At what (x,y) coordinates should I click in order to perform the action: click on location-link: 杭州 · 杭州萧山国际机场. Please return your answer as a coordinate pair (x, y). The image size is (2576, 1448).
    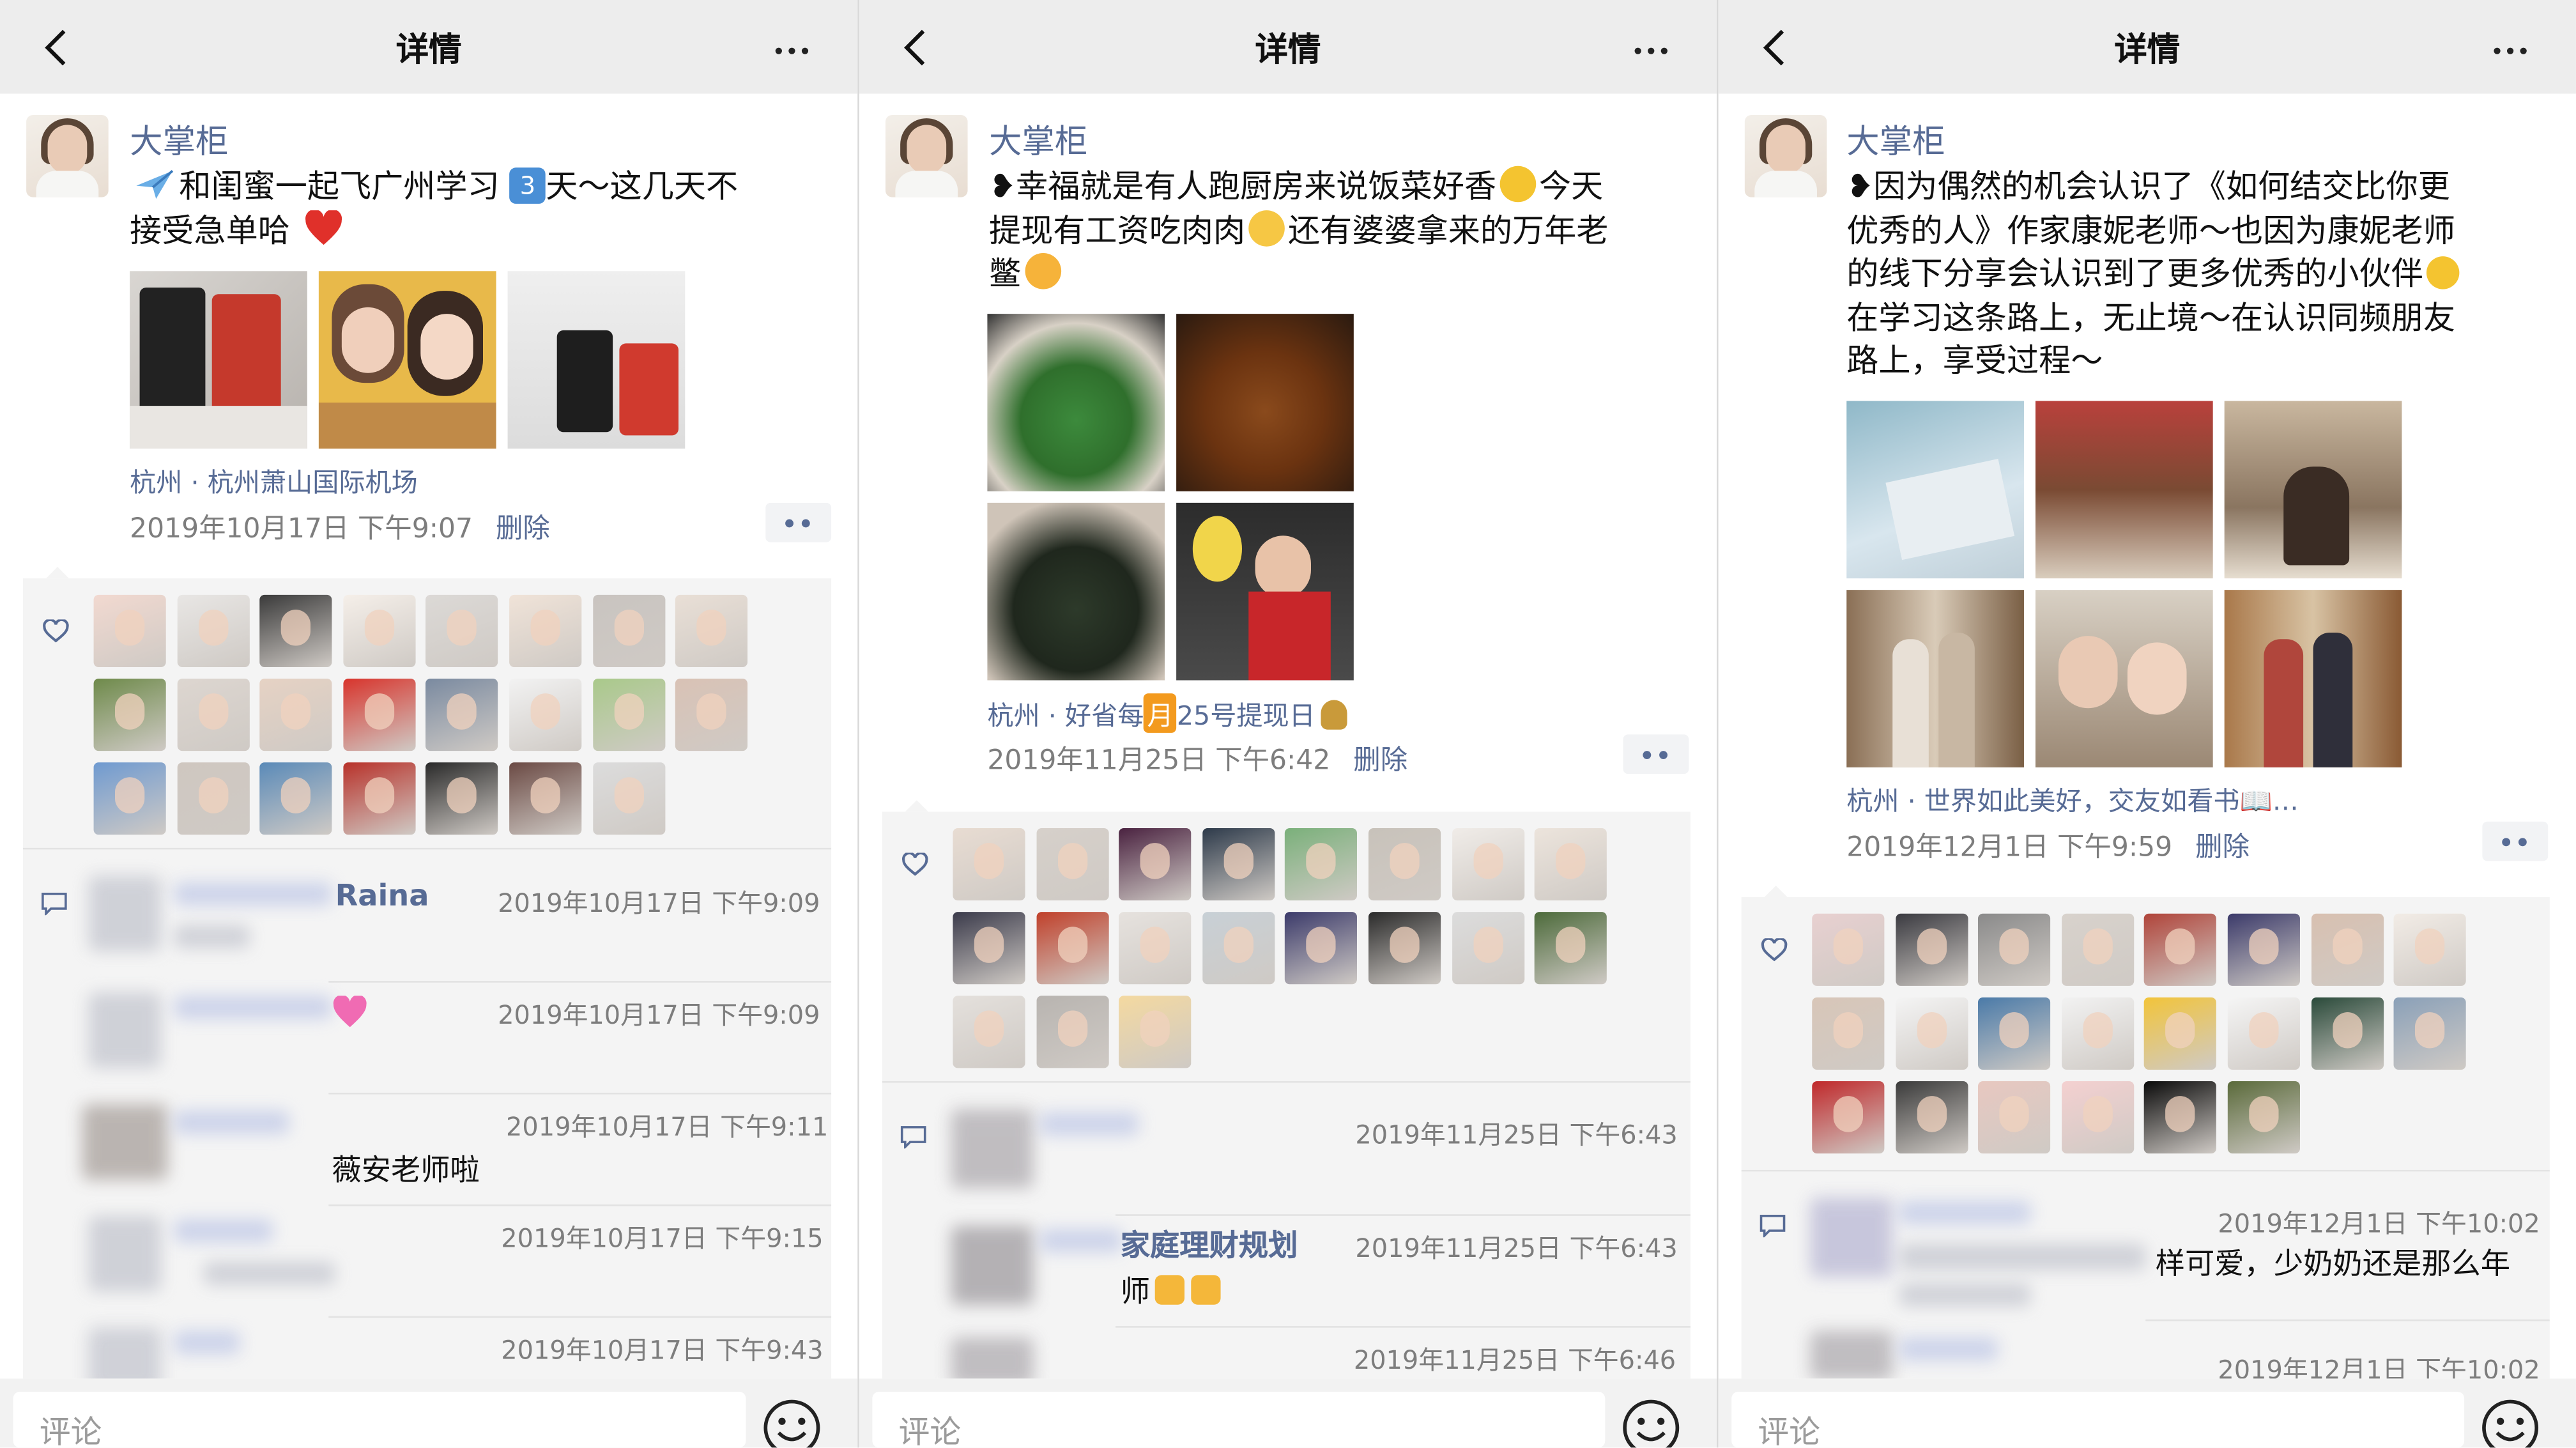
    Looking at the image, I should click on (274, 480).